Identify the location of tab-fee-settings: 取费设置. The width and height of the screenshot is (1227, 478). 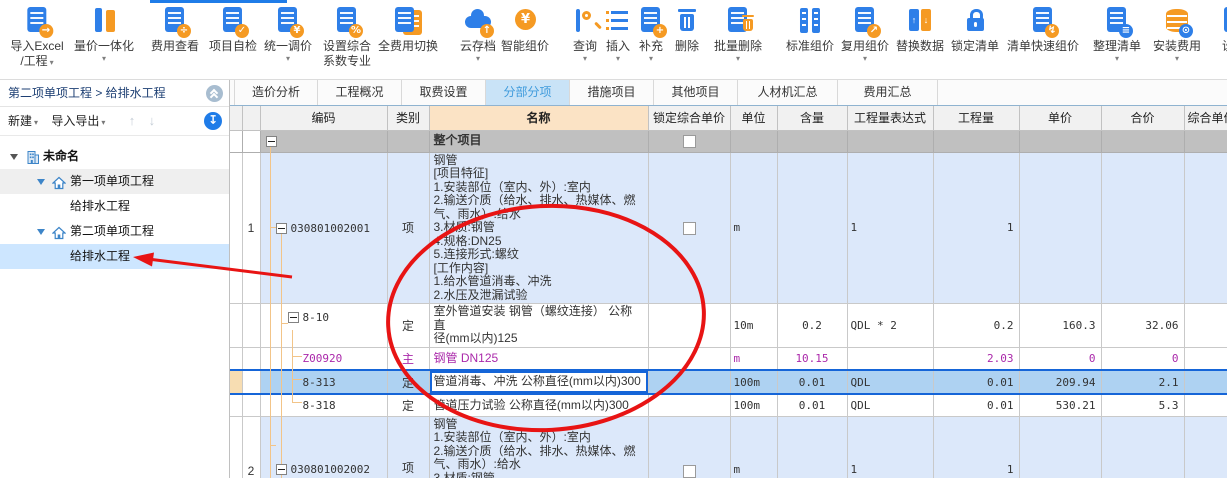
(444, 92).